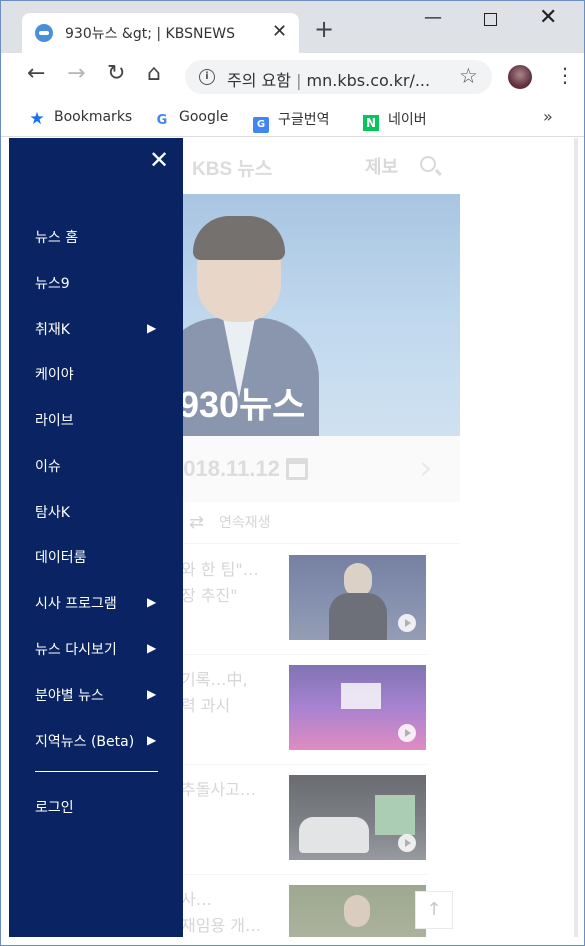 This screenshot has width=585, height=946. Describe the element at coordinates (548, 116) in the screenshot. I see `bookmarks-more-icon: »` at that location.